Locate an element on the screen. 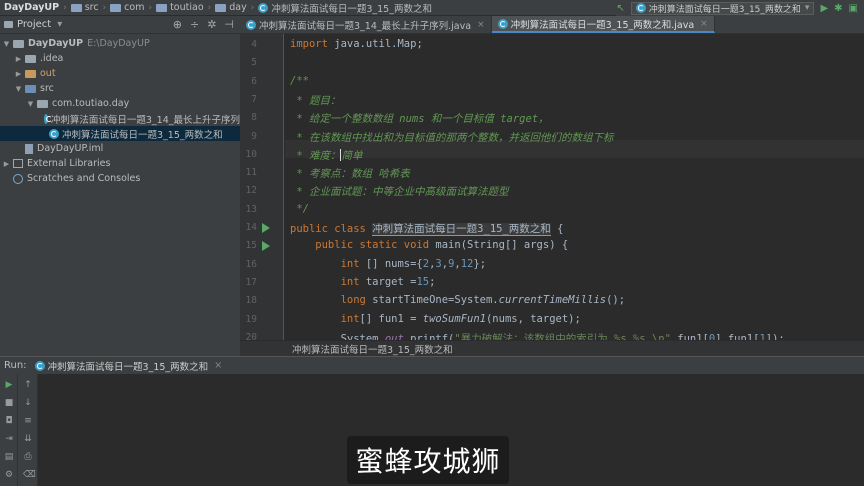  code-token: * 在该数组中找出和为目标值的那两个整数，并返回他们的数组下标 is located at coordinates (452, 137).